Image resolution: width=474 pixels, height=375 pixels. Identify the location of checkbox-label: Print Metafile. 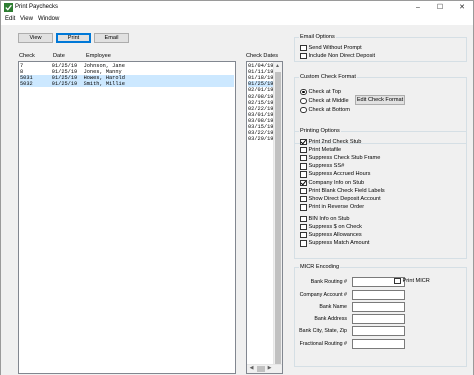
(325, 149).